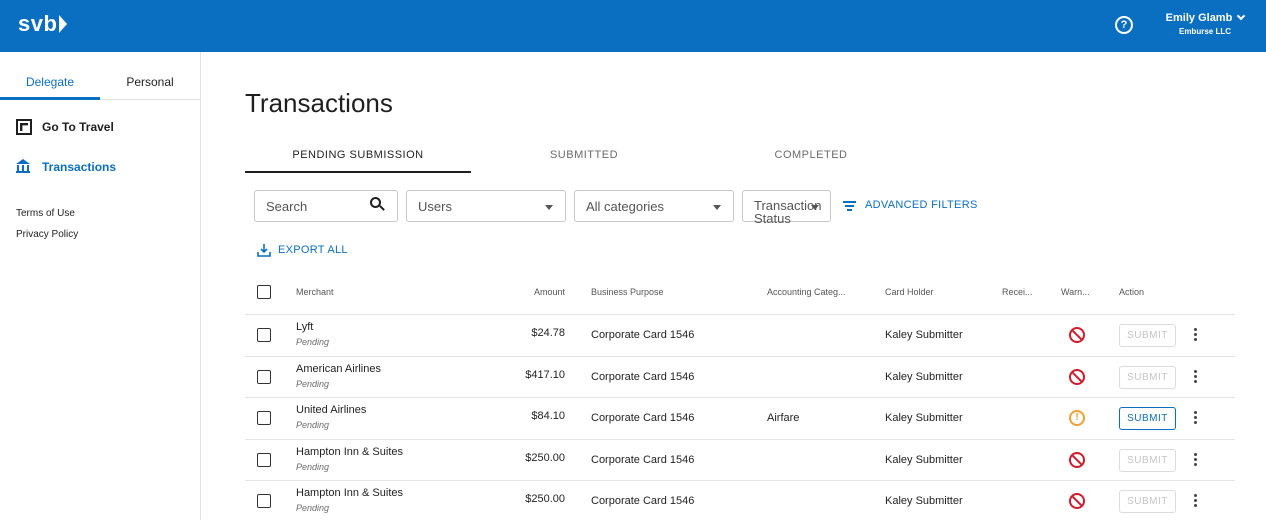 This screenshot has width=1266, height=520. I want to click on column-header-card-holder: Card Holder, so click(909, 292).